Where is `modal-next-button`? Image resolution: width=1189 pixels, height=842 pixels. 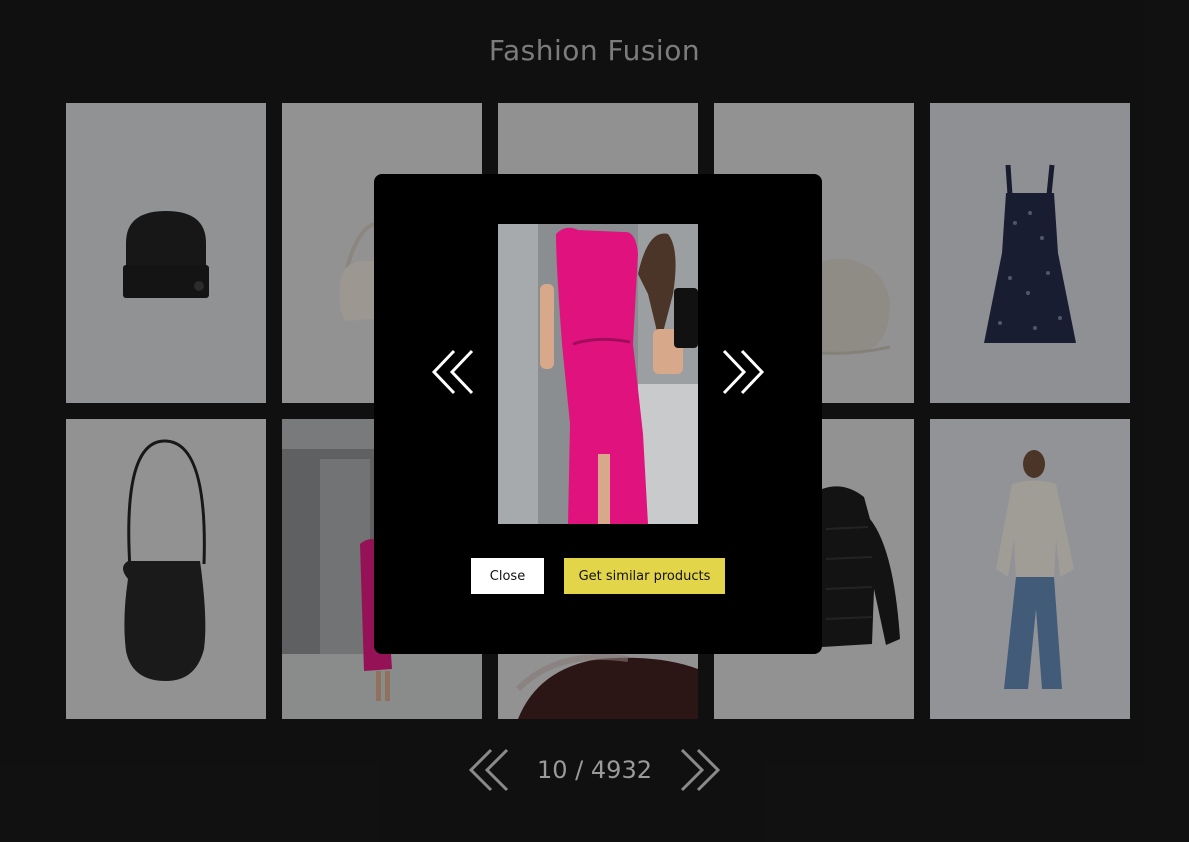
modal-next-button is located at coordinates (743, 372).